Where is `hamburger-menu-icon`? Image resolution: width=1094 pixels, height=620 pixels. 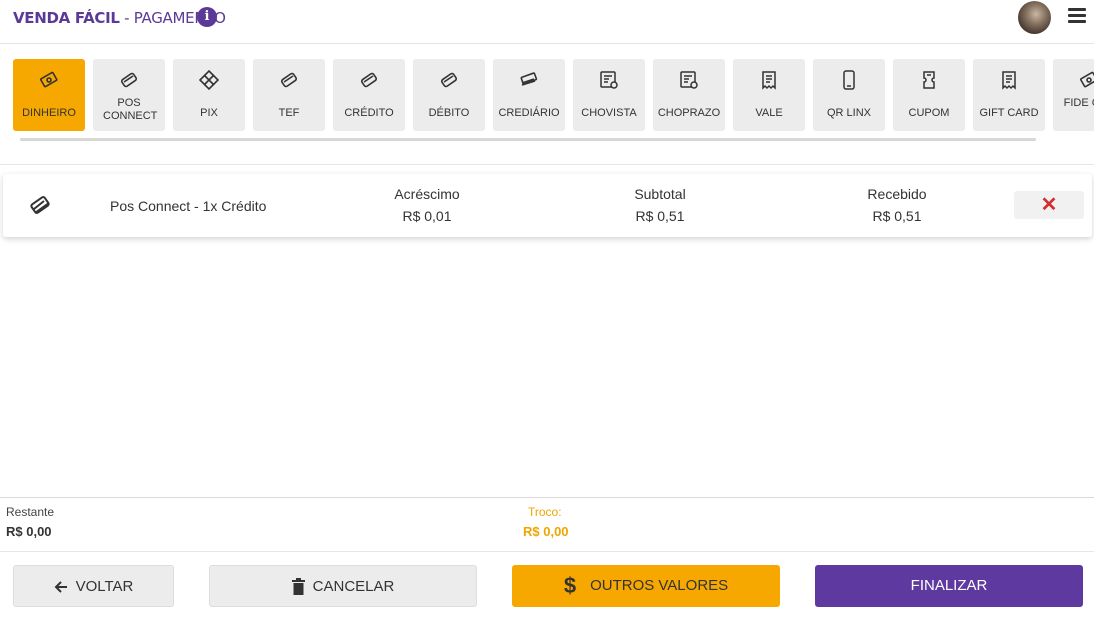 hamburger-menu-icon is located at coordinates (1077, 16).